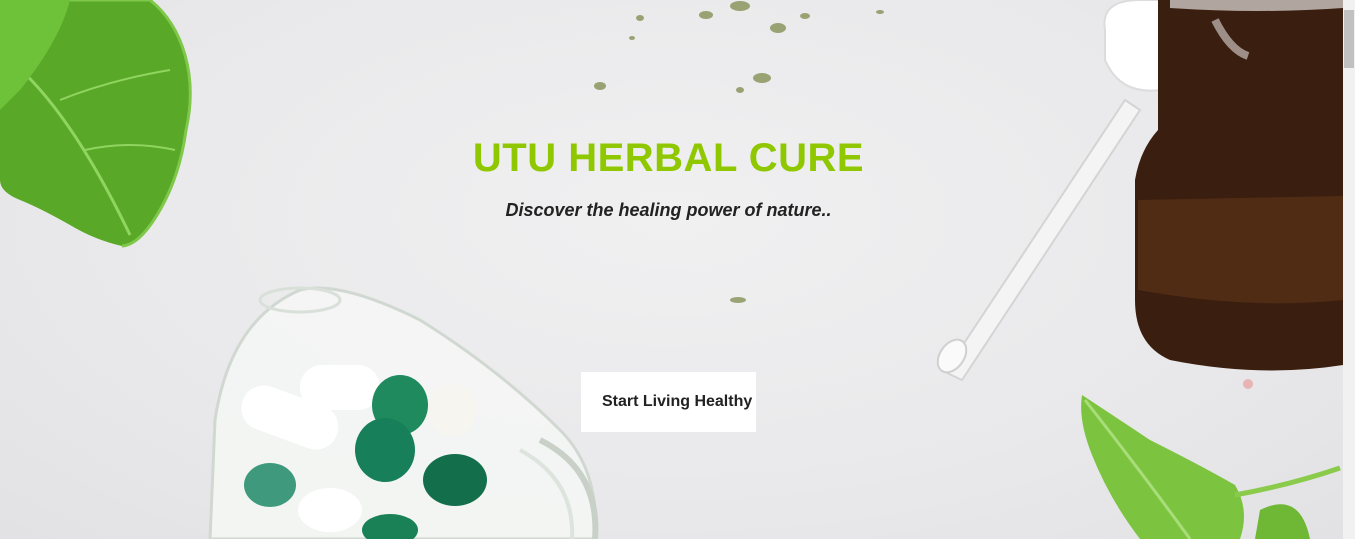 The width and height of the screenshot is (1355, 539). Describe the element at coordinates (668, 210) in the screenshot. I see `hero-subtitle: Discover the healing power of nature..` at that location.